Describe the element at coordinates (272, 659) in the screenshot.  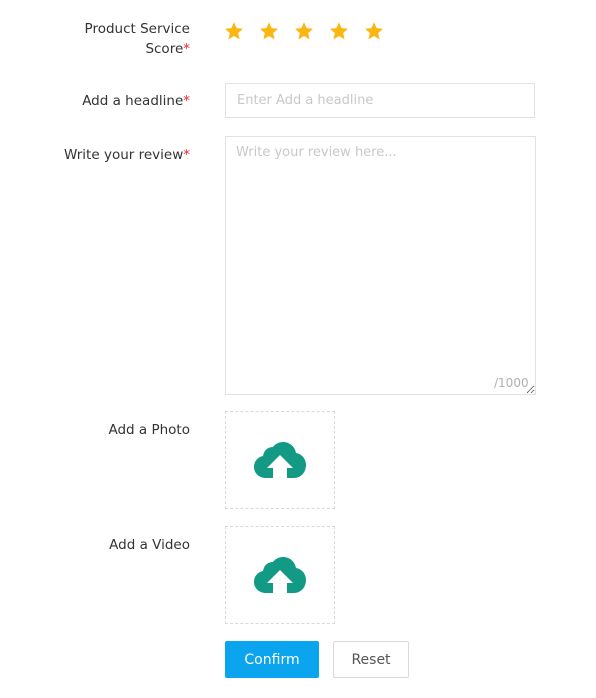
I see `confirm-button: Confirm` at that location.